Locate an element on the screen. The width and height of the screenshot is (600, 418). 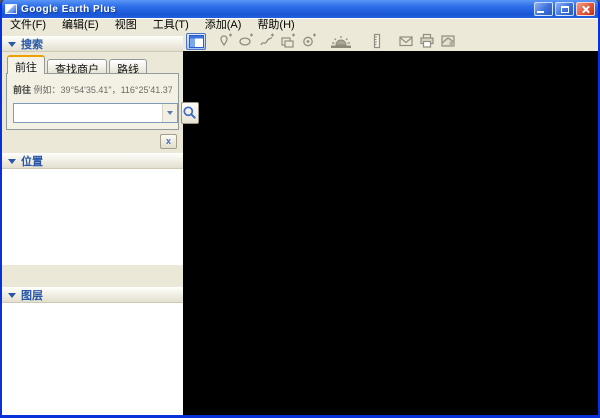
email-icon is located at coordinates (406, 41).